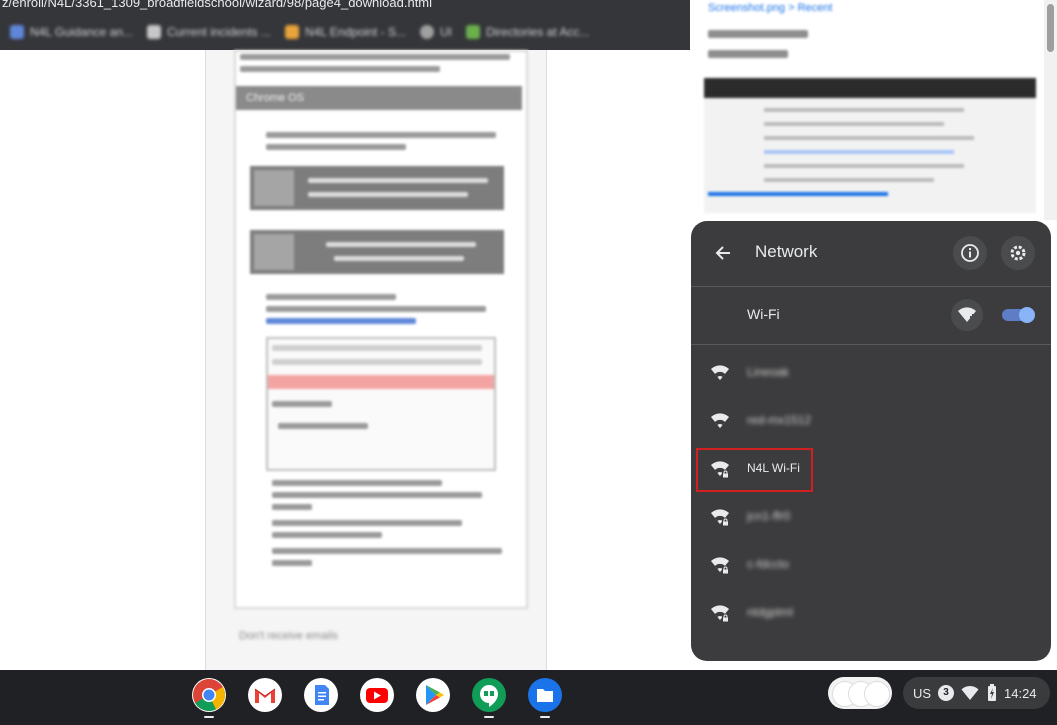 Image resolution: width=1057 pixels, height=725 pixels. I want to click on network-item: c-fdccto, so click(871, 565).